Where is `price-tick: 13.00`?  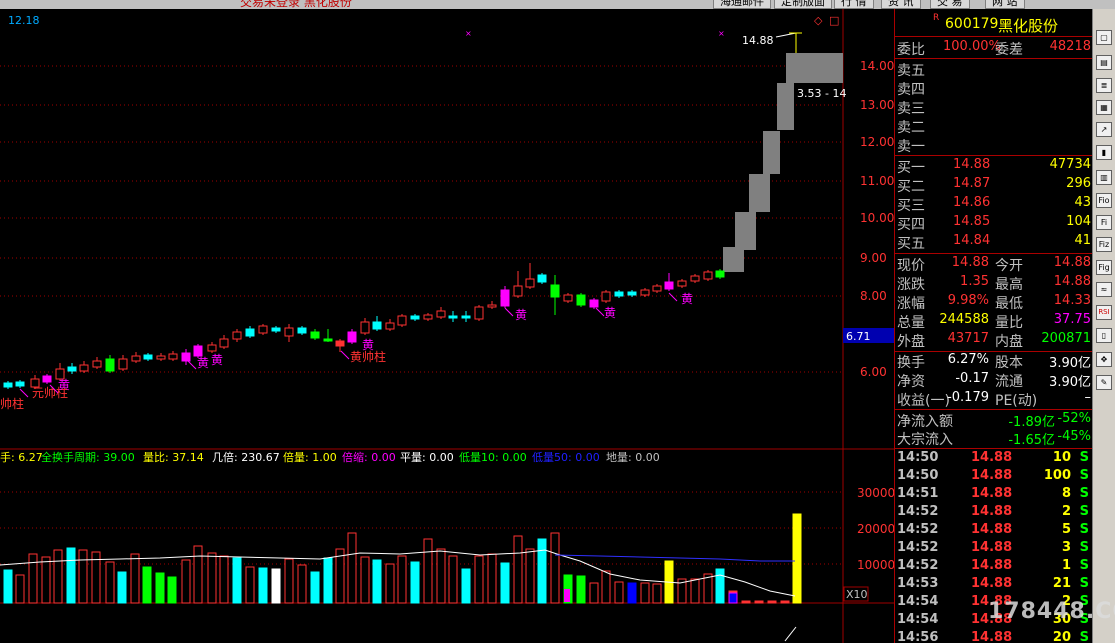
price-tick: 13.00 is located at coordinates (877, 105).